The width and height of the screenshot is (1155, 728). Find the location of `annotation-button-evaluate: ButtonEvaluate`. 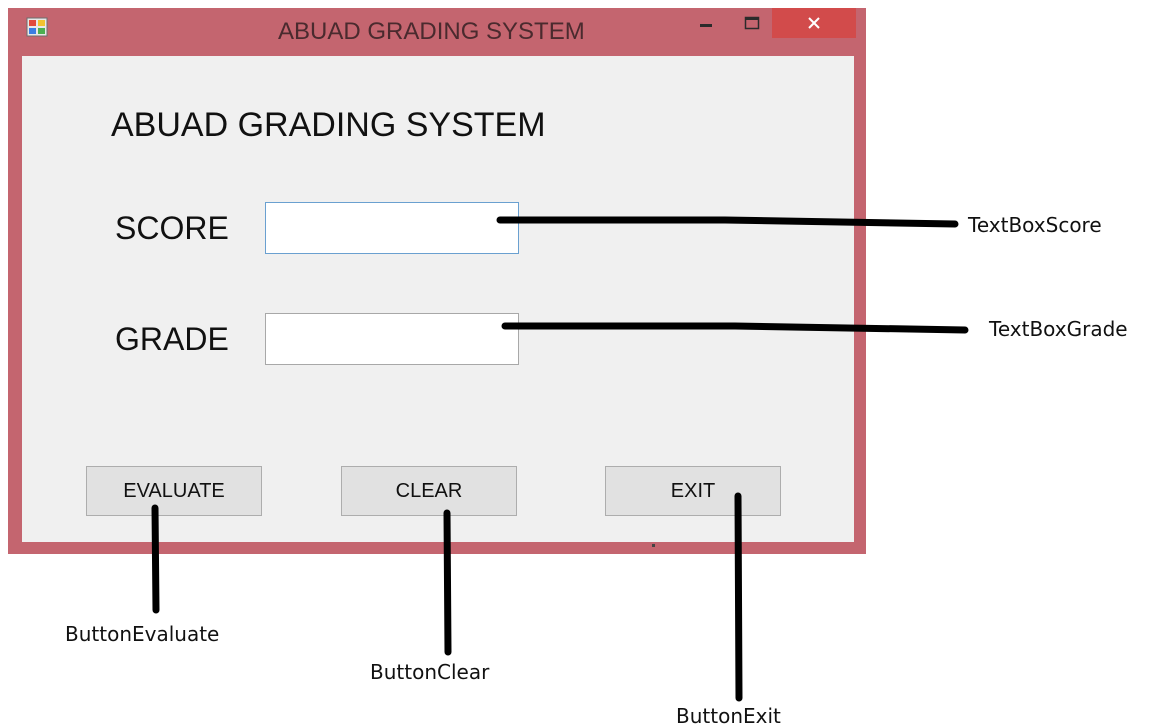

annotation-button-evaluate: ButtonEvaluate is located at coordinates (142, 634).